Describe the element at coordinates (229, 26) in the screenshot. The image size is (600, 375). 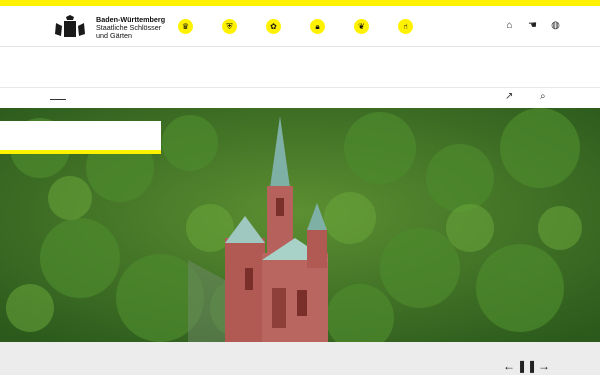
I see `shield-icon: ⛨` at that location.